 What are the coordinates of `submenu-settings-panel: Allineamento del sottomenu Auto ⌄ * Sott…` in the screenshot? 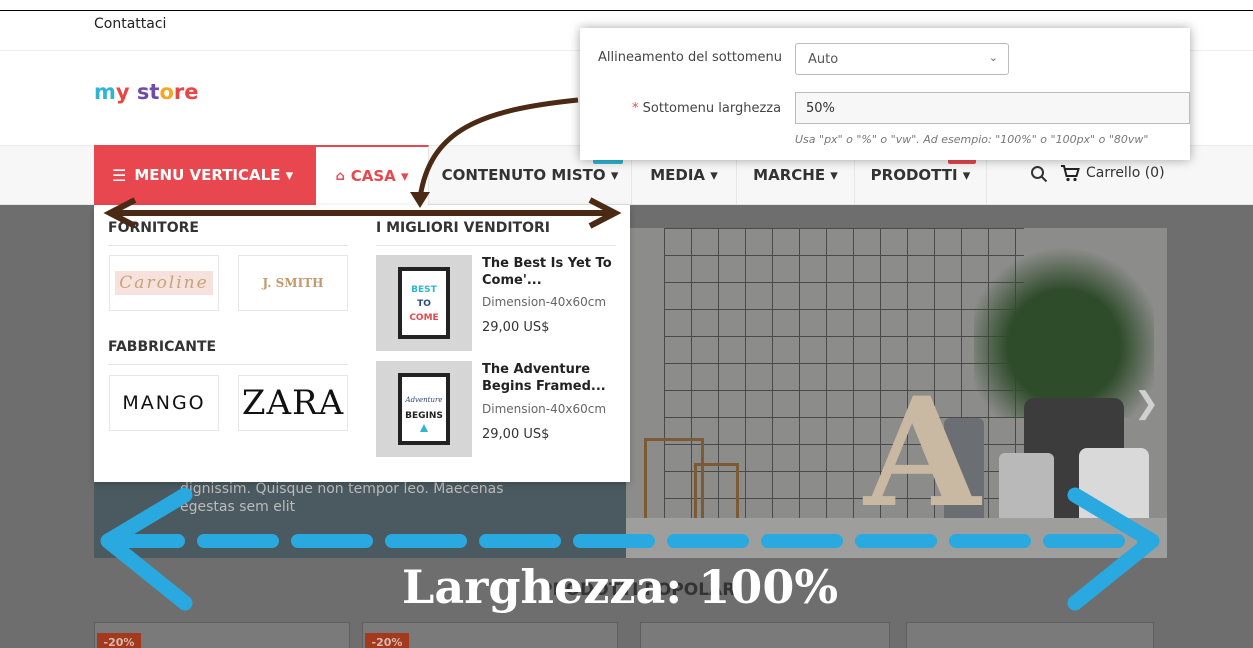 It's located at (885, 94).